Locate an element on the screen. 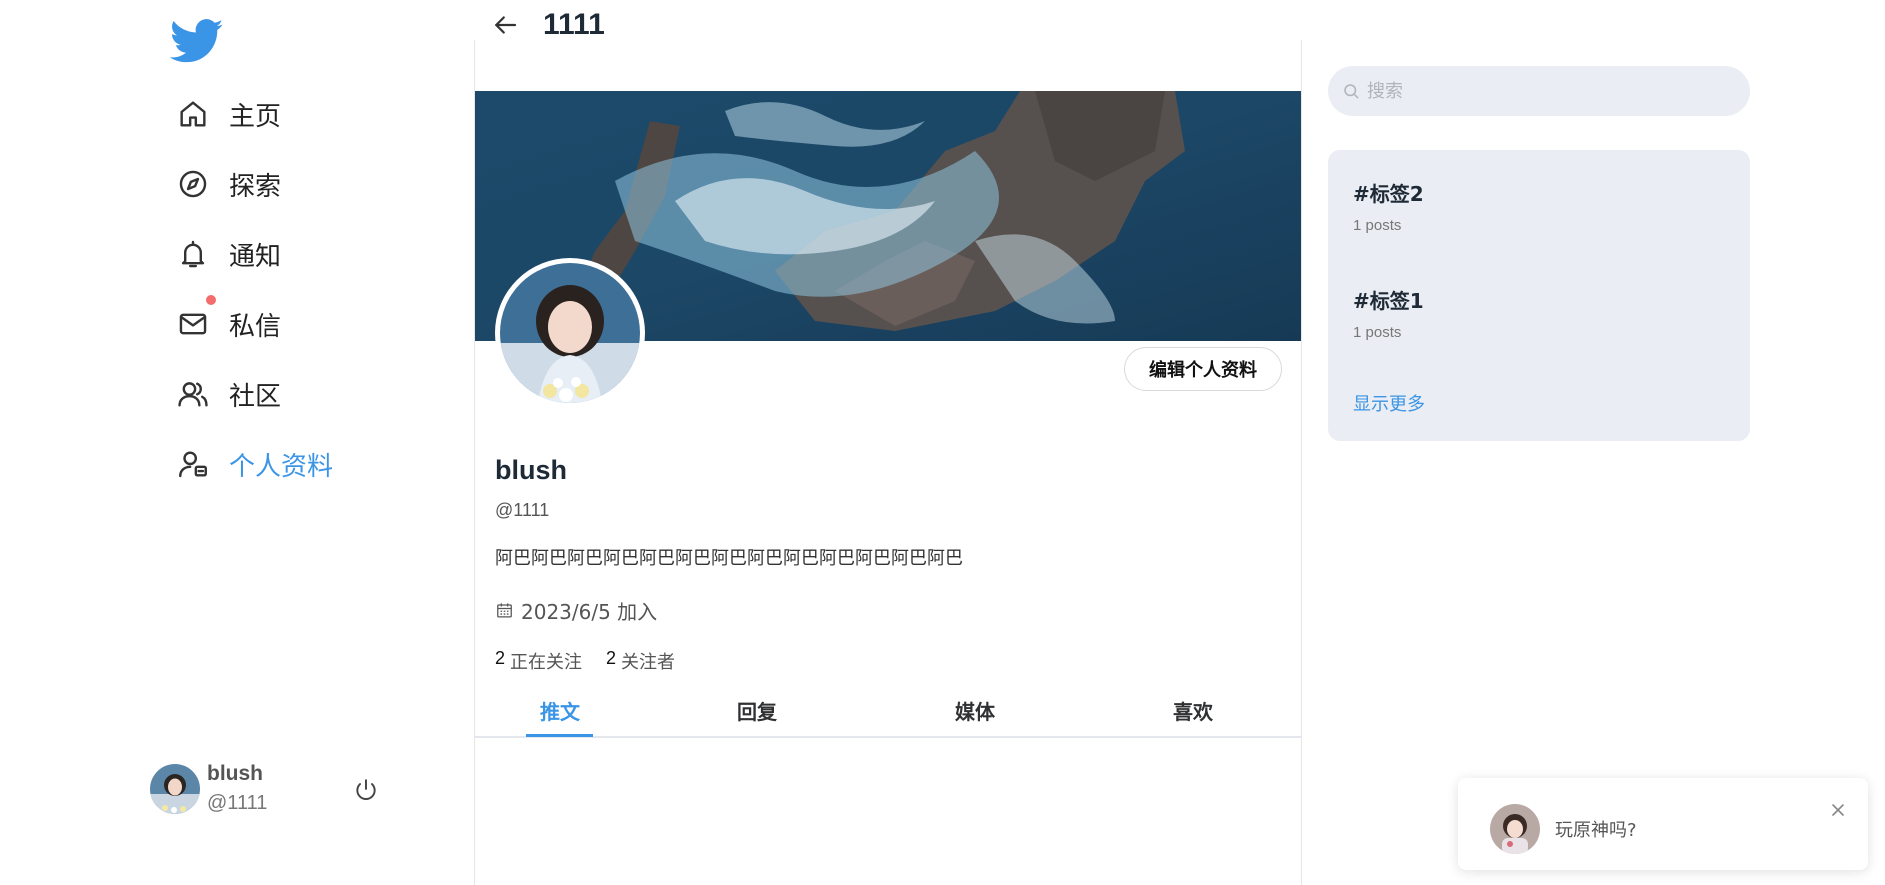 The height and width of the screenshot is (885, 1885). search-box is located at coordinates (1539, 91).